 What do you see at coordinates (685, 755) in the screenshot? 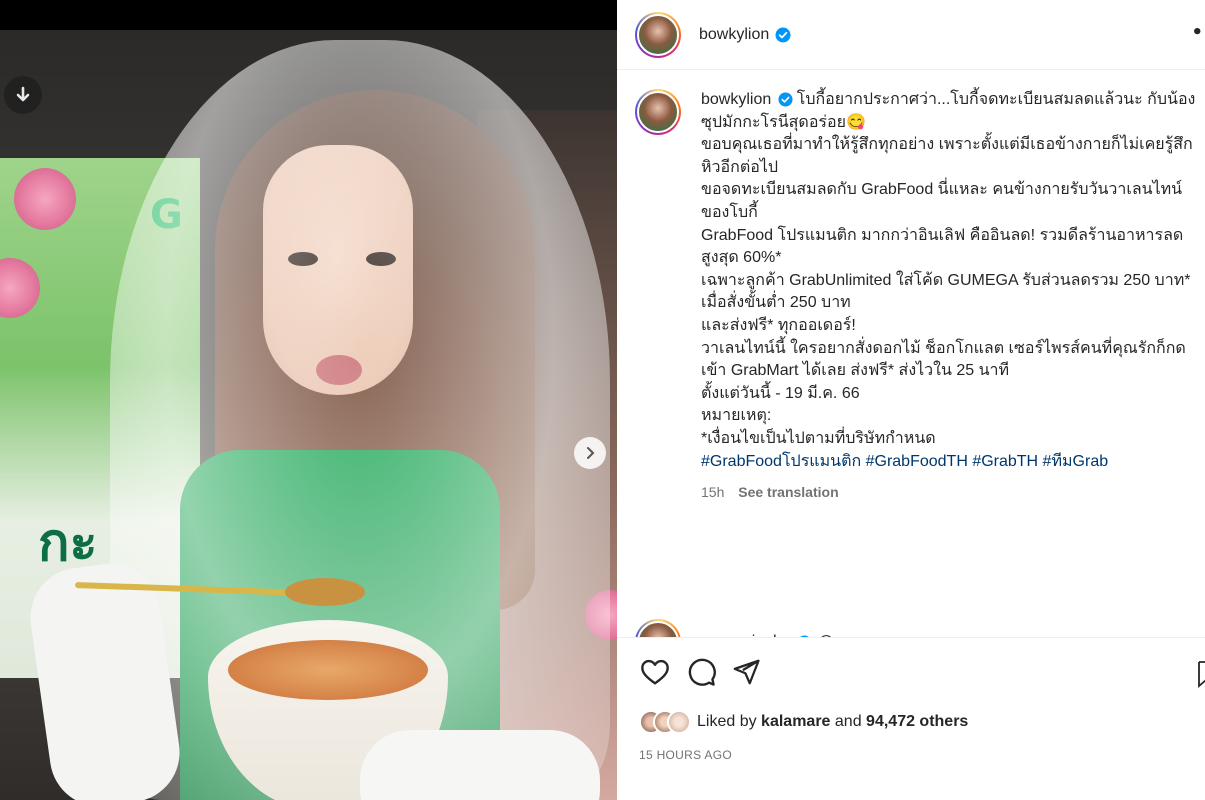
I see `post-timestamp: 15 HOURS AGO` at bounding box center [685, 755].